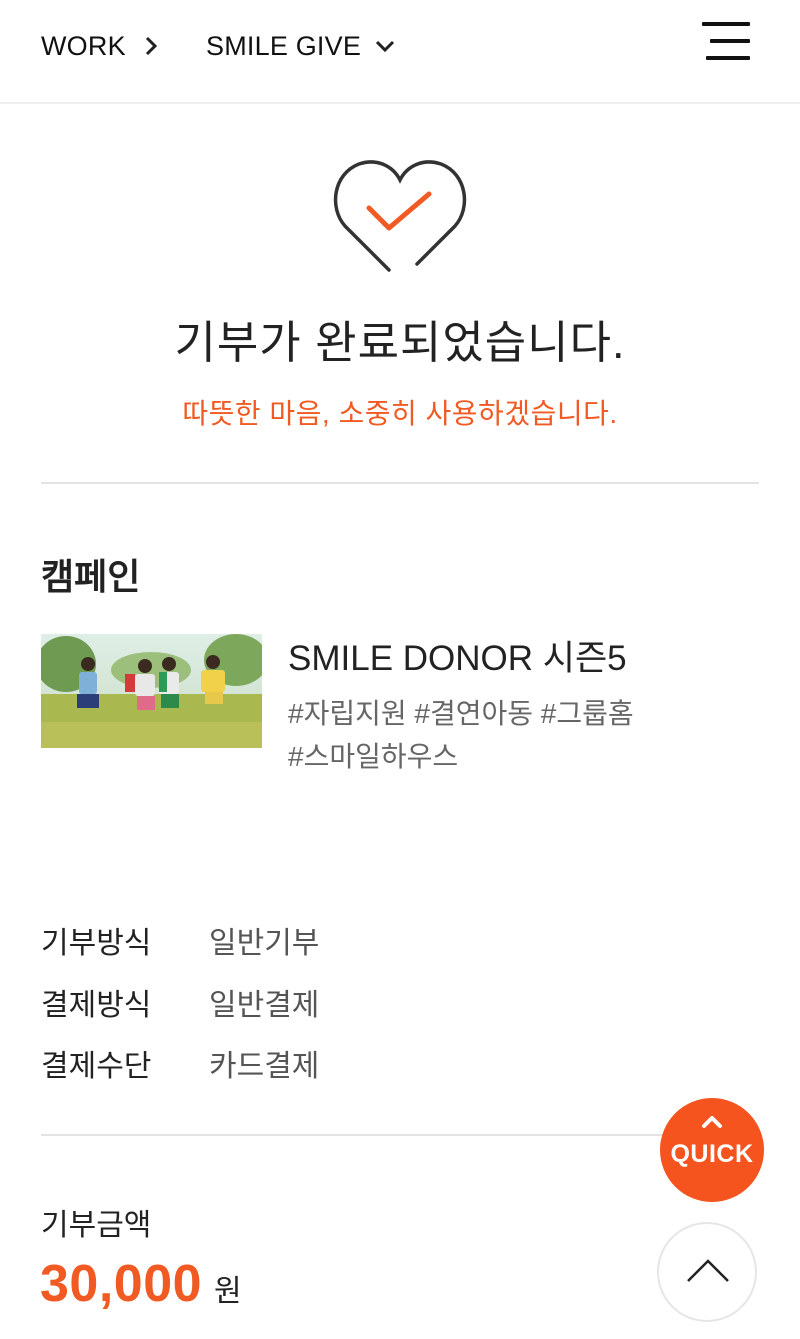 This screenshot has height=1339, width=800. What do you see at coordinates (728, 58) in the screenshot?
I see `menu-line-bottom` at bounding box center [728, 58].